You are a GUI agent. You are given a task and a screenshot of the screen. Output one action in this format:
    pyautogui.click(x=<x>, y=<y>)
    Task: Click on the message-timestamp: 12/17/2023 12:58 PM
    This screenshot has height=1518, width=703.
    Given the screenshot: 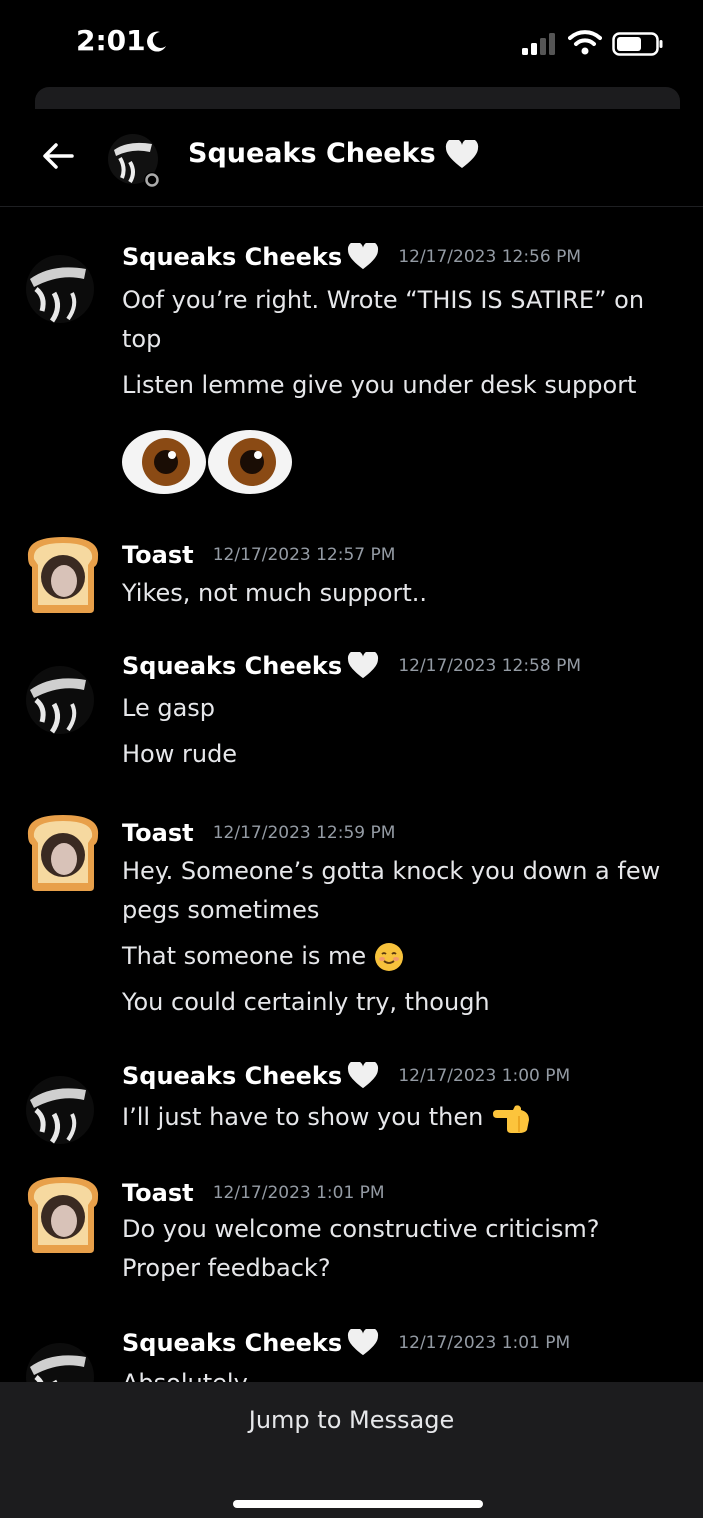 What is the action you would take?
    pyautogui.click(x=490, y=666)
    